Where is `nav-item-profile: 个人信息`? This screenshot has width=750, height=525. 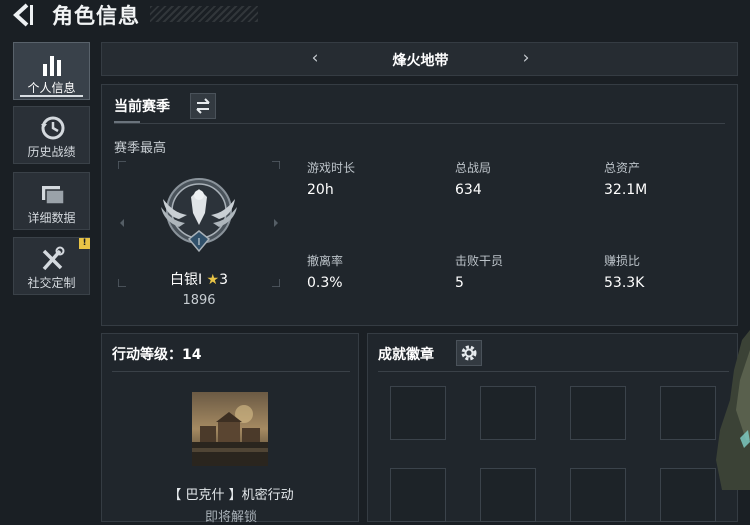 nav-item-profile: 个人信息 is located at coordinates (51, 71).